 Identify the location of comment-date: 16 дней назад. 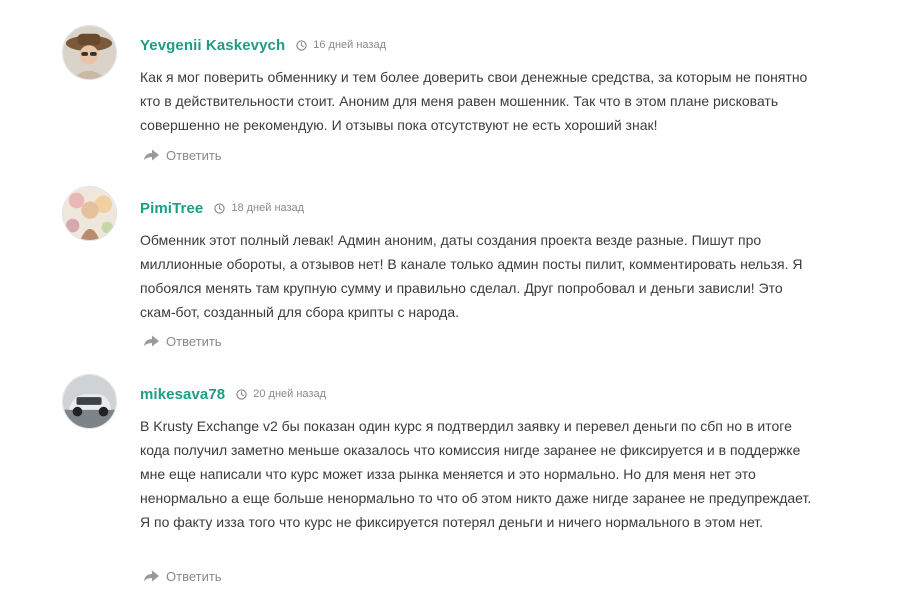
(341, 45).